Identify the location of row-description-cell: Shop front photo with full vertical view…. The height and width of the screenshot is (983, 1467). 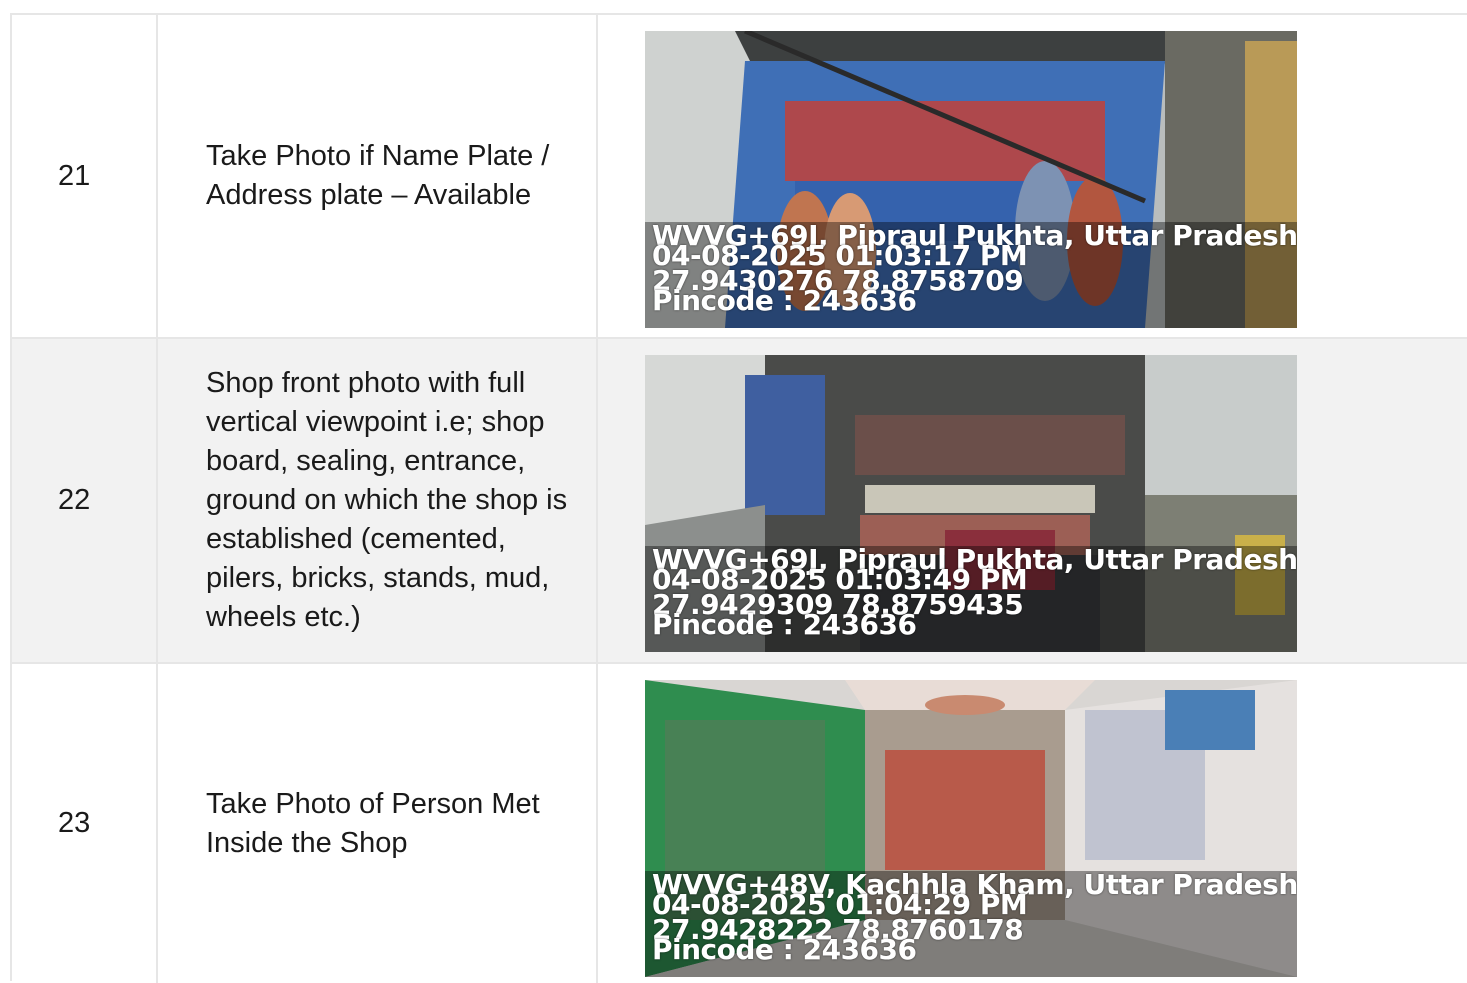
(378, 500).